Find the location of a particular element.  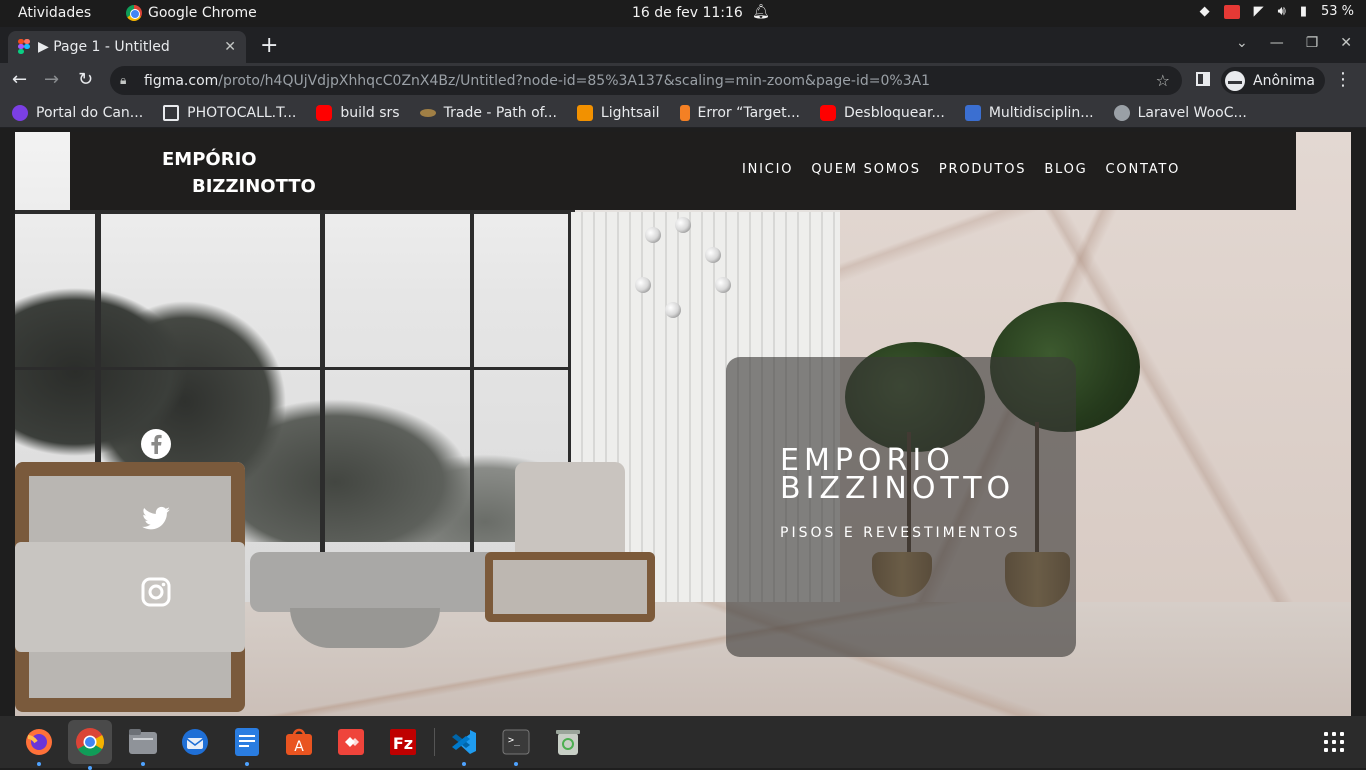

menu-contato: CONTATO is located at coordinates (1143, 169).